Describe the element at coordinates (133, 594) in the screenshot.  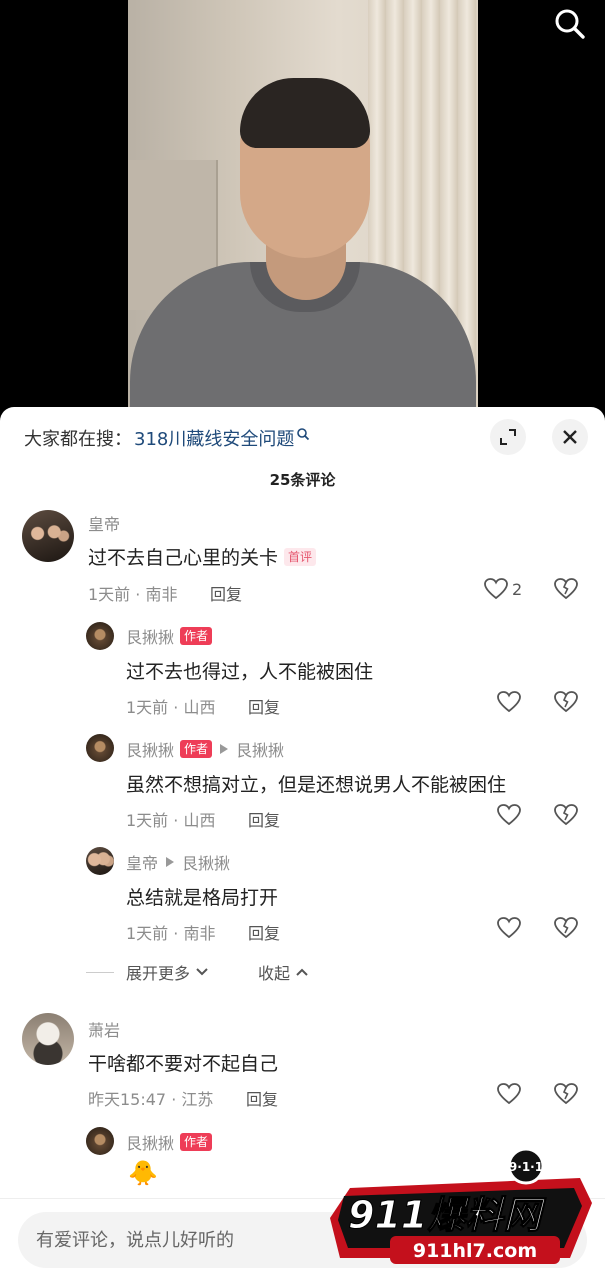
I see `comment-meta: 1天前 · 南非` at that location.